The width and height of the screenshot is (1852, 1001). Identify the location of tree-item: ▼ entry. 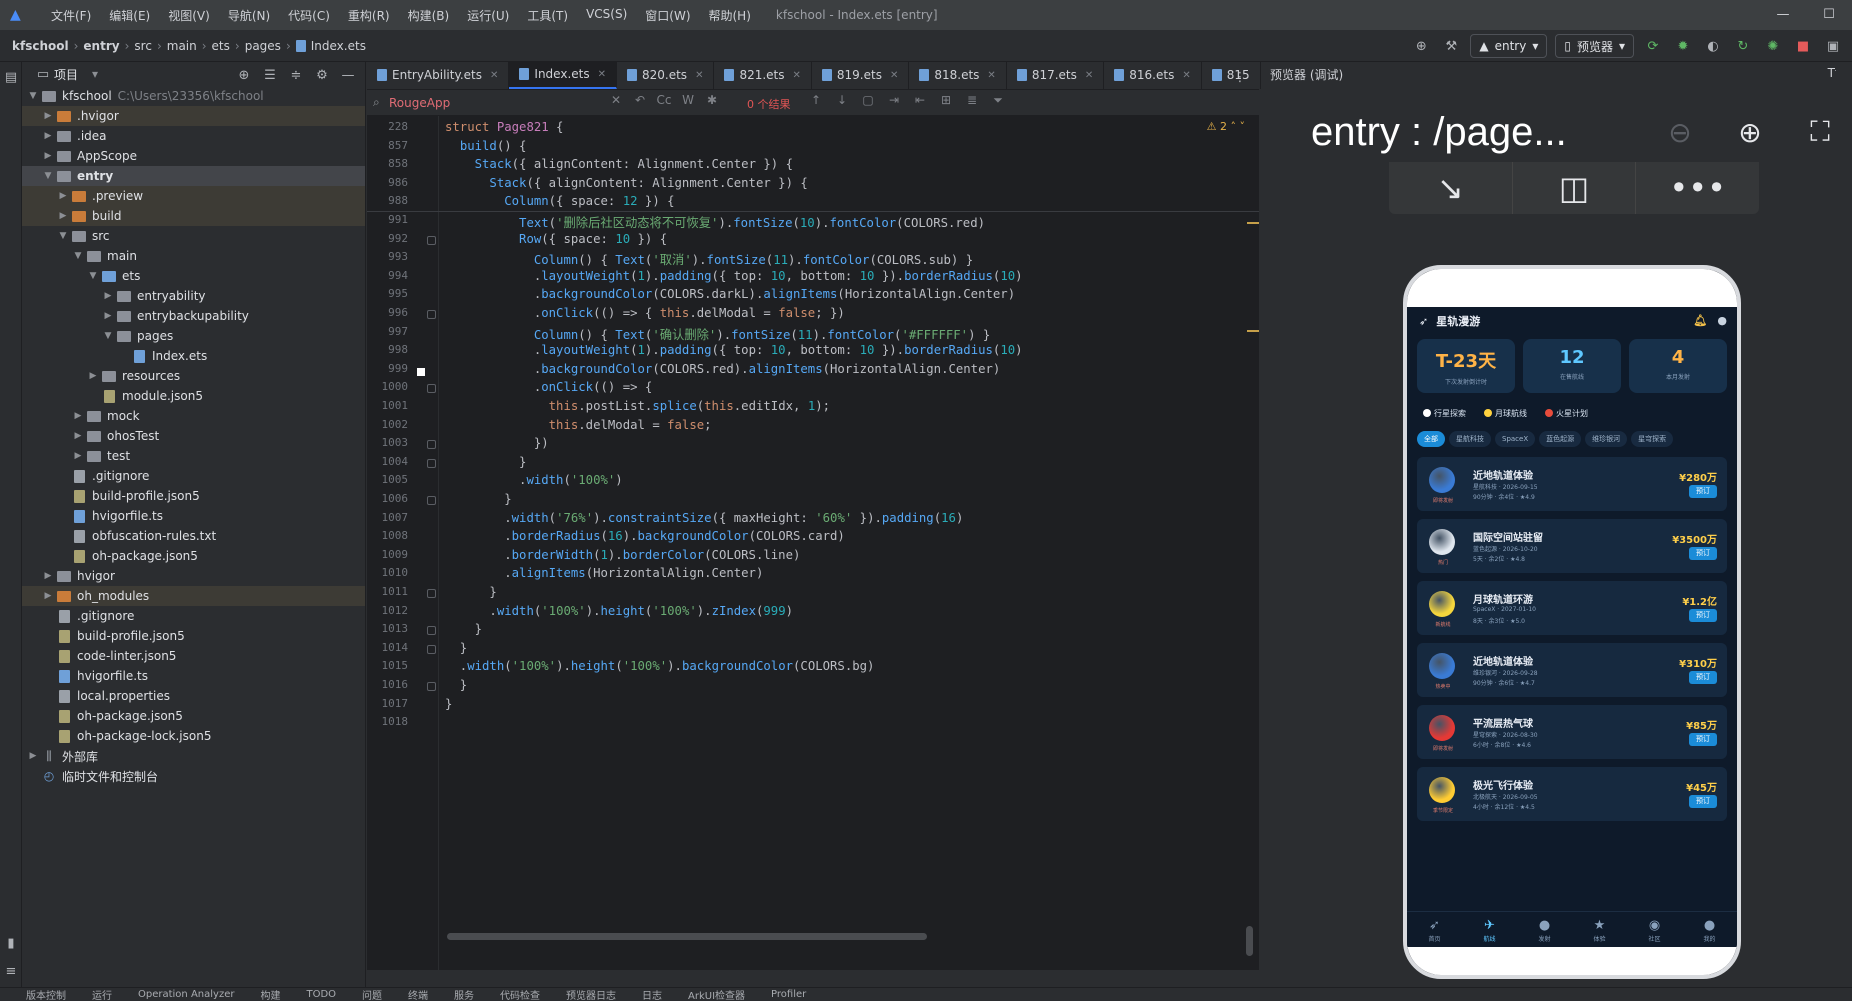
(193, 176).